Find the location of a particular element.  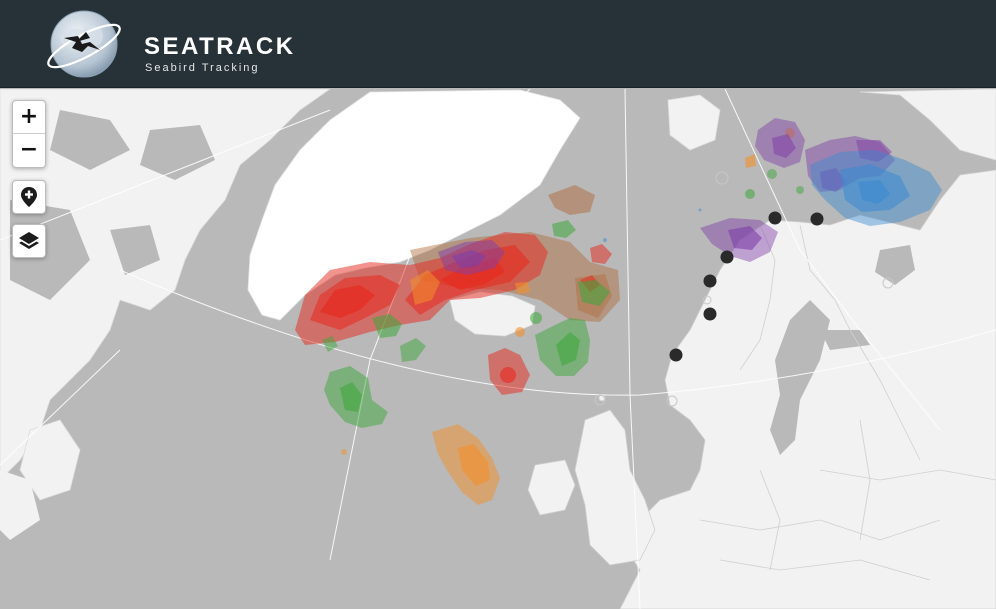

layers-icon is located at coordinates (29, 240).